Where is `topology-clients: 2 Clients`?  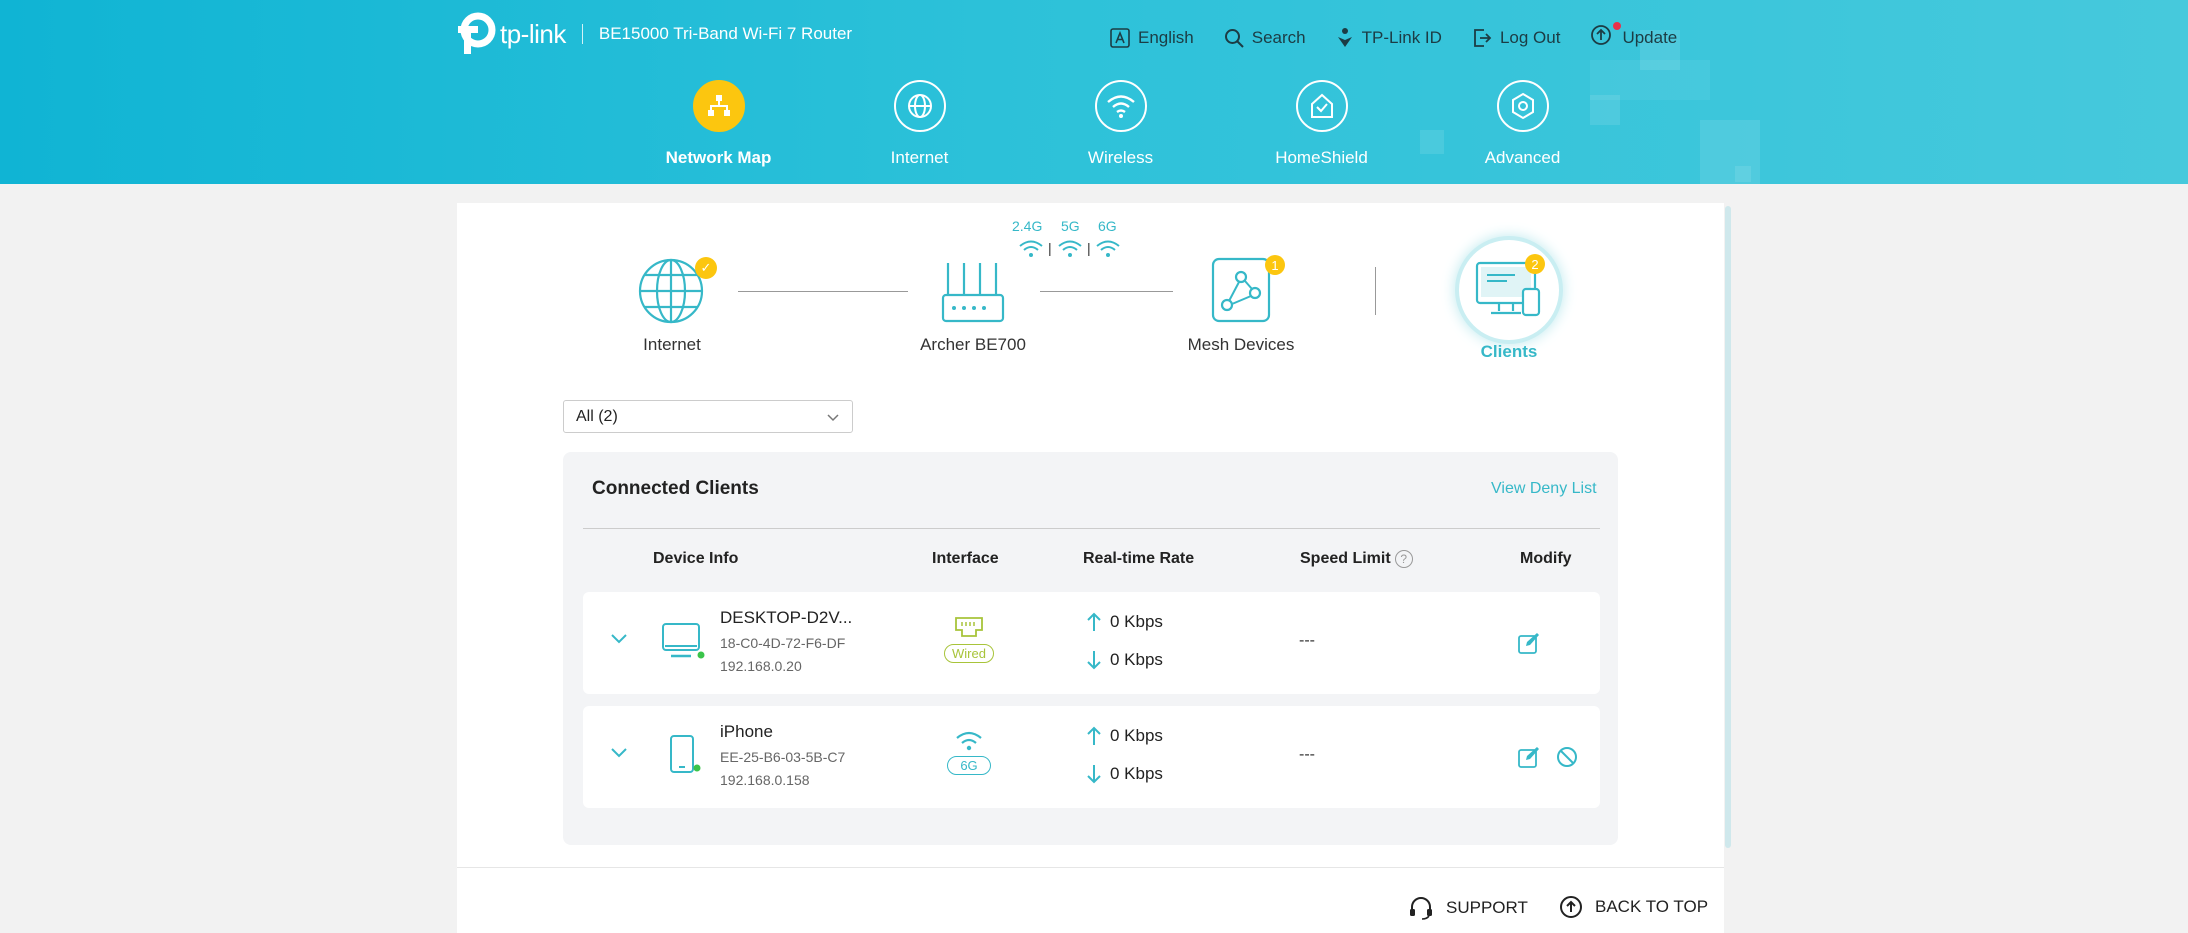
topology-clients: 2 Clients is located at coordinates (1509, 301).